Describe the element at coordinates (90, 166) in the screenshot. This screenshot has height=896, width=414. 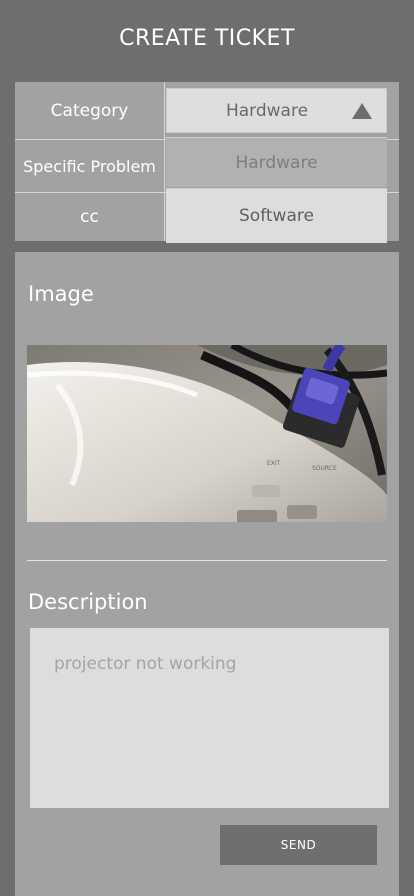
I see `specific-problem-label: Specific Problem` at that location.